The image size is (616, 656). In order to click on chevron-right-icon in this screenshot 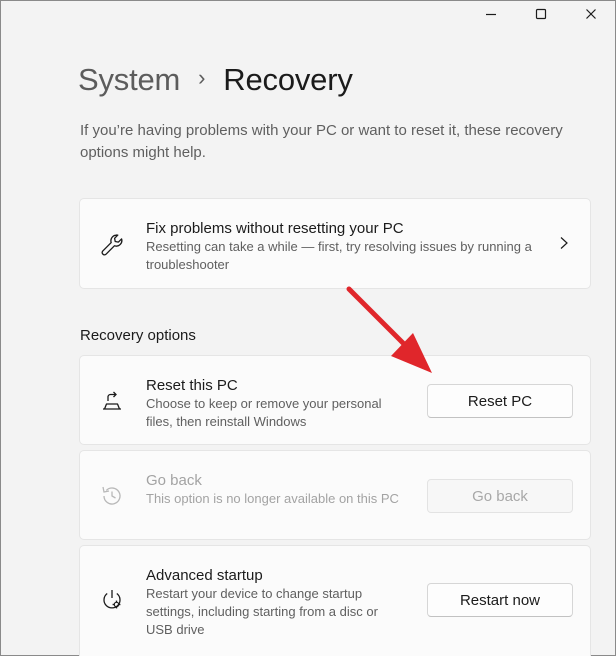, I will do `click(564, 245)`.